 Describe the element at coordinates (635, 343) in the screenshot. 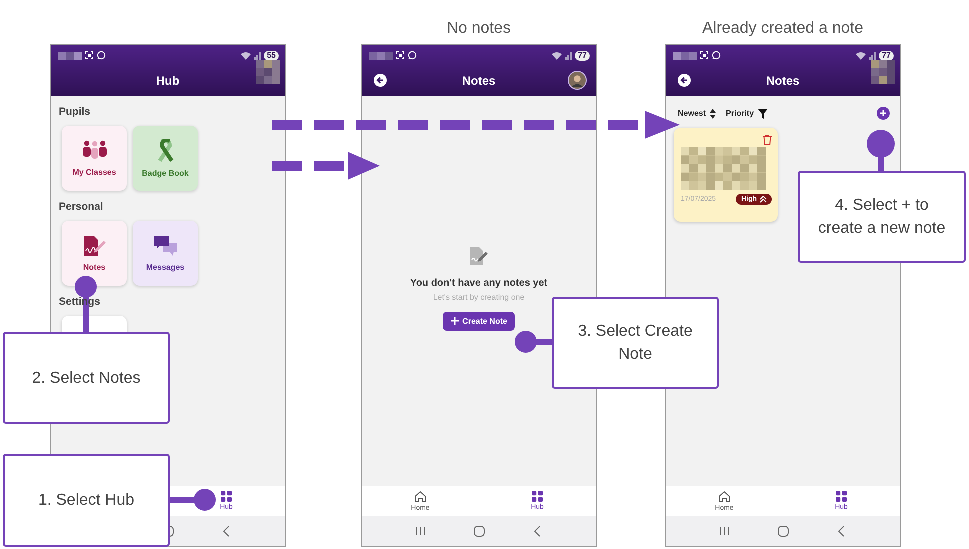

I see `callout-text: 3. Select Create Note` at that location.